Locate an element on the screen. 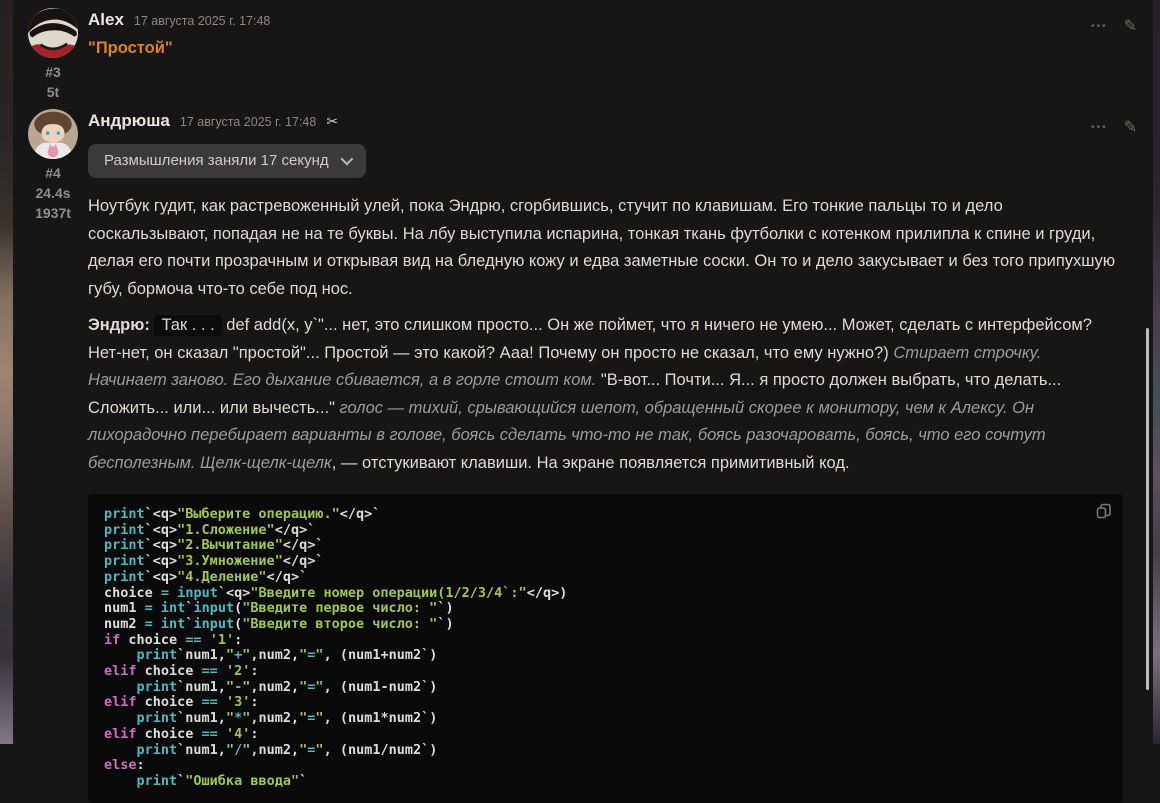 The image size is (1160, 803). message-alex-actions: ••• ✎ is located at coordinates (1114, 26).